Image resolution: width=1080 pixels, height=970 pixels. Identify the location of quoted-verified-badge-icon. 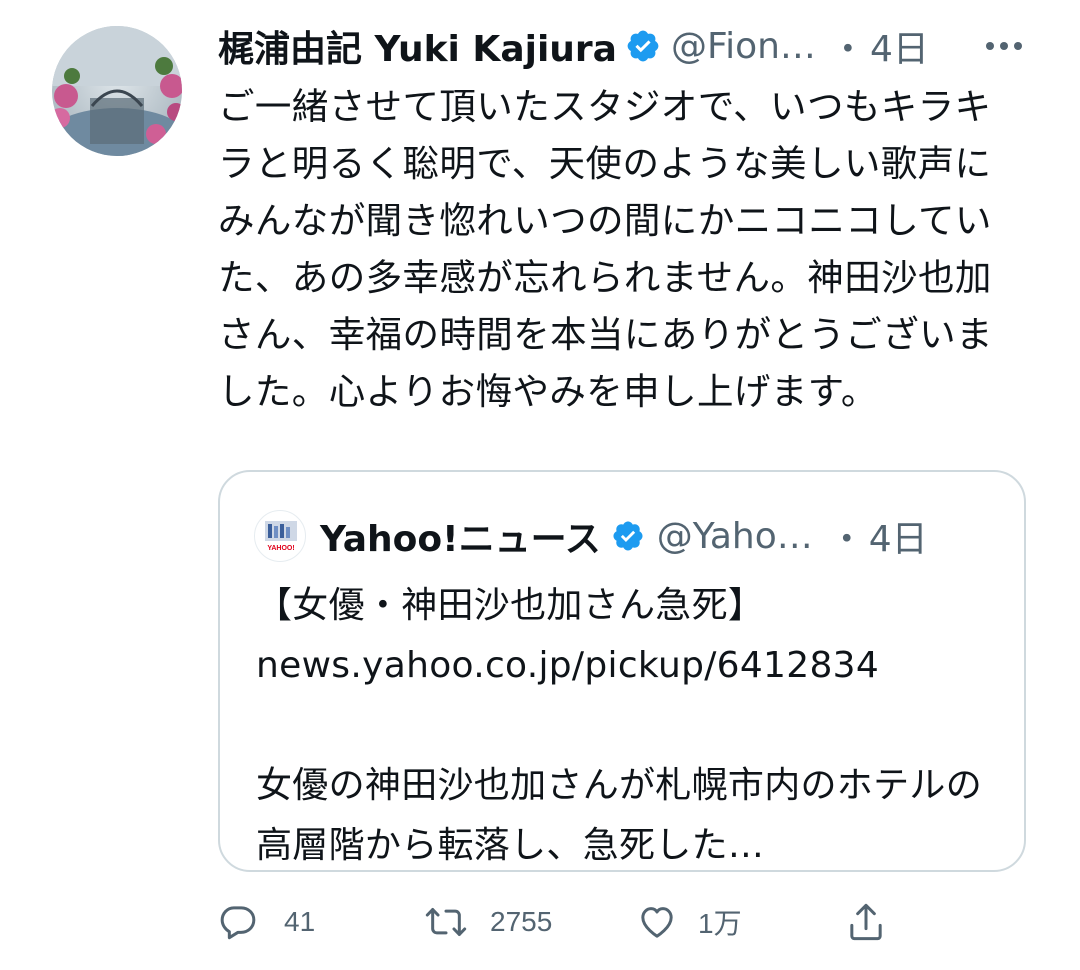
(628, 536).